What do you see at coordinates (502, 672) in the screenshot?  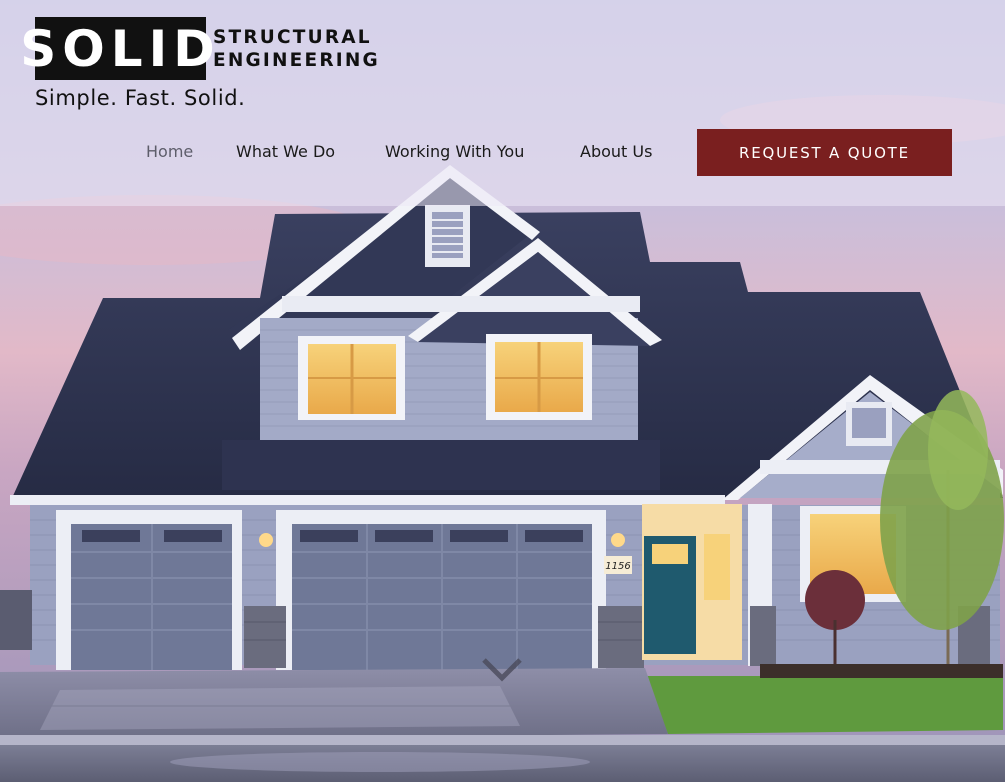 I see `chevron-down-icon` at bounding box center [502, 672].